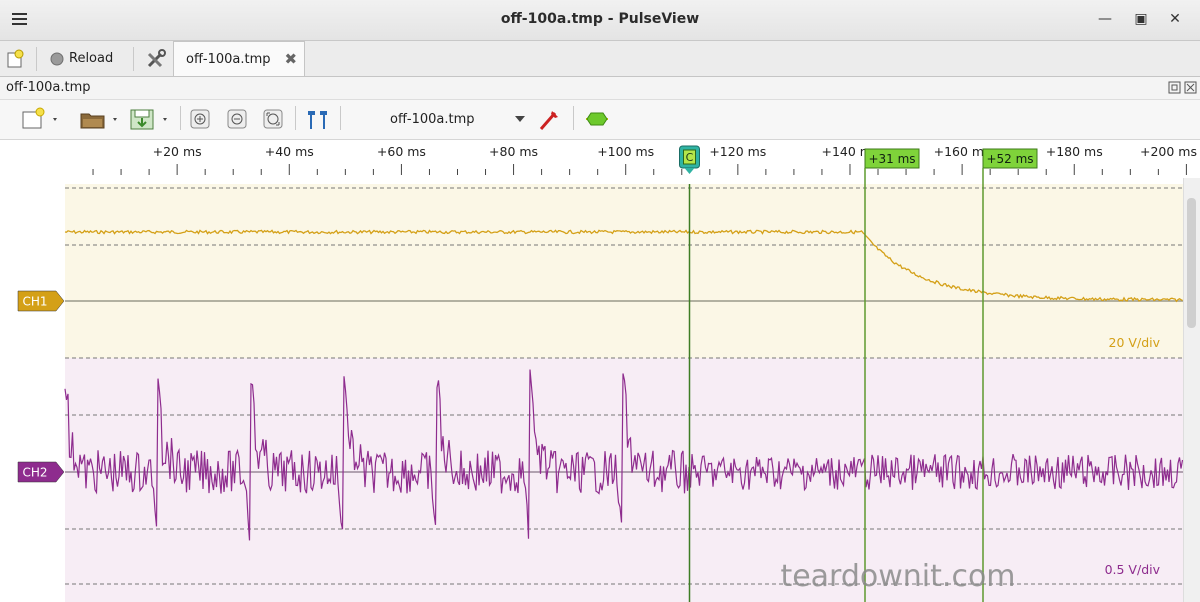 Image resolution: width=1200 pixels, height=602 pixels. What do you see at coordinates (1105, 19) in the screenshot?
I see `minimize-icon: —` at bounding box center [1105, 19].